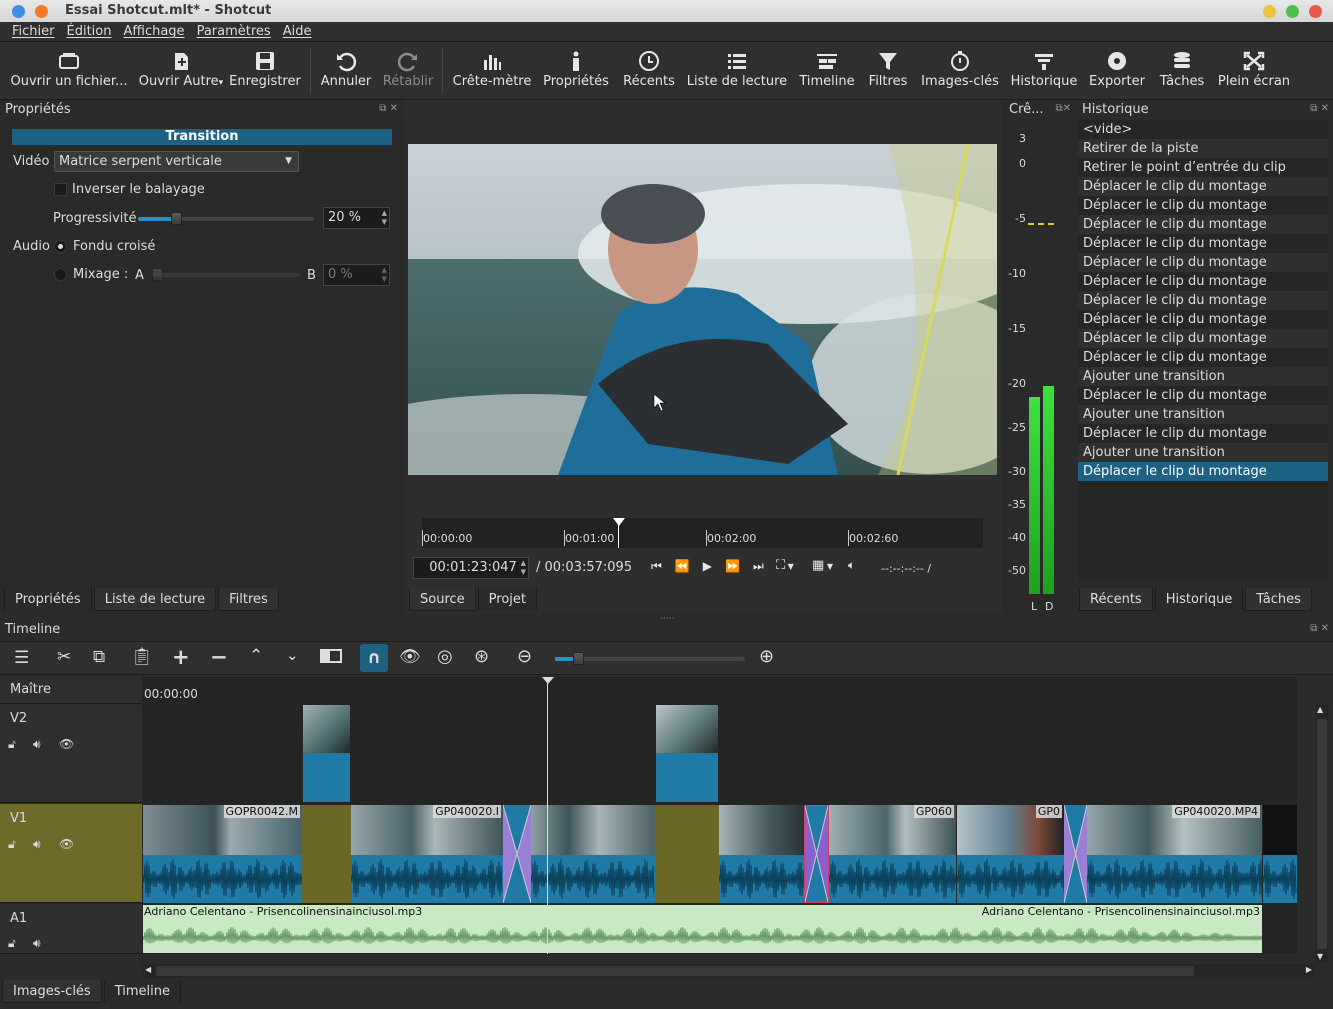 This screenshot has width=1333, height=1009. What do you see at coordinates (1182, 70) in the screenshot?
I see `jobs-button: Tâches` at bounding box center [1182, 70].